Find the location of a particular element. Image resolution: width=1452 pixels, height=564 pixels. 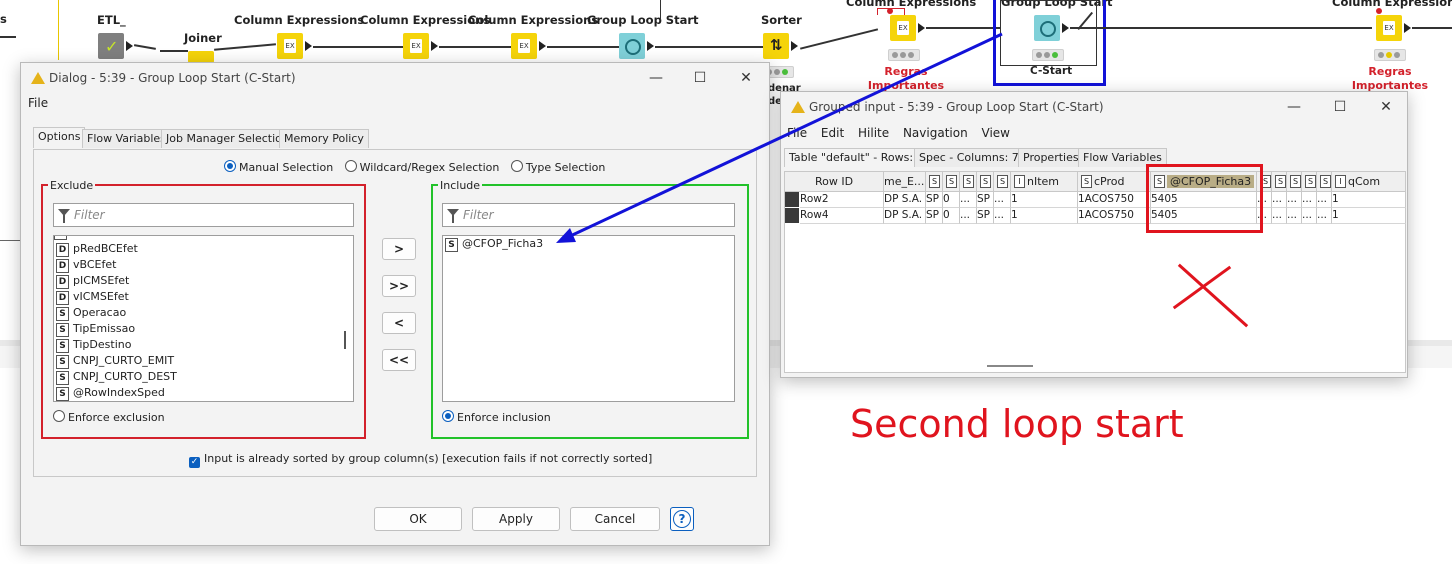

annotation-arrow is located at coordinates (779, 137).